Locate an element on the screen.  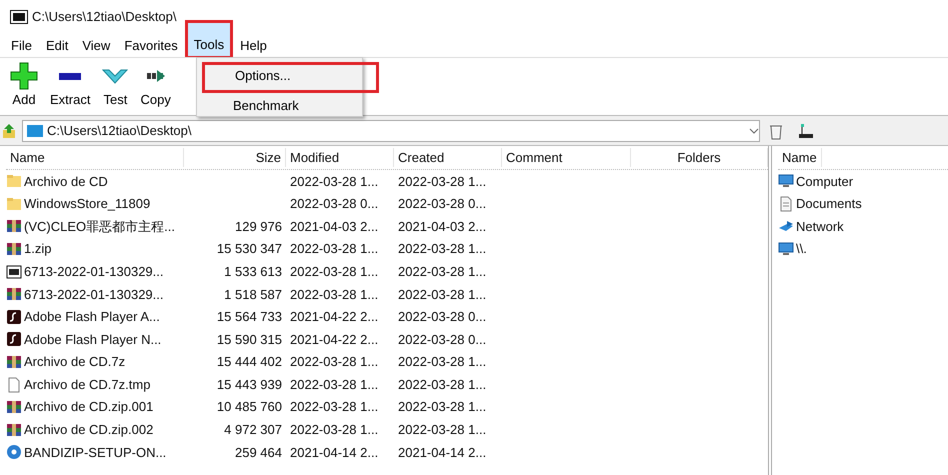
address-field: C:\Users\12tiao\Desktop\ is located at coordinates (391, 131).